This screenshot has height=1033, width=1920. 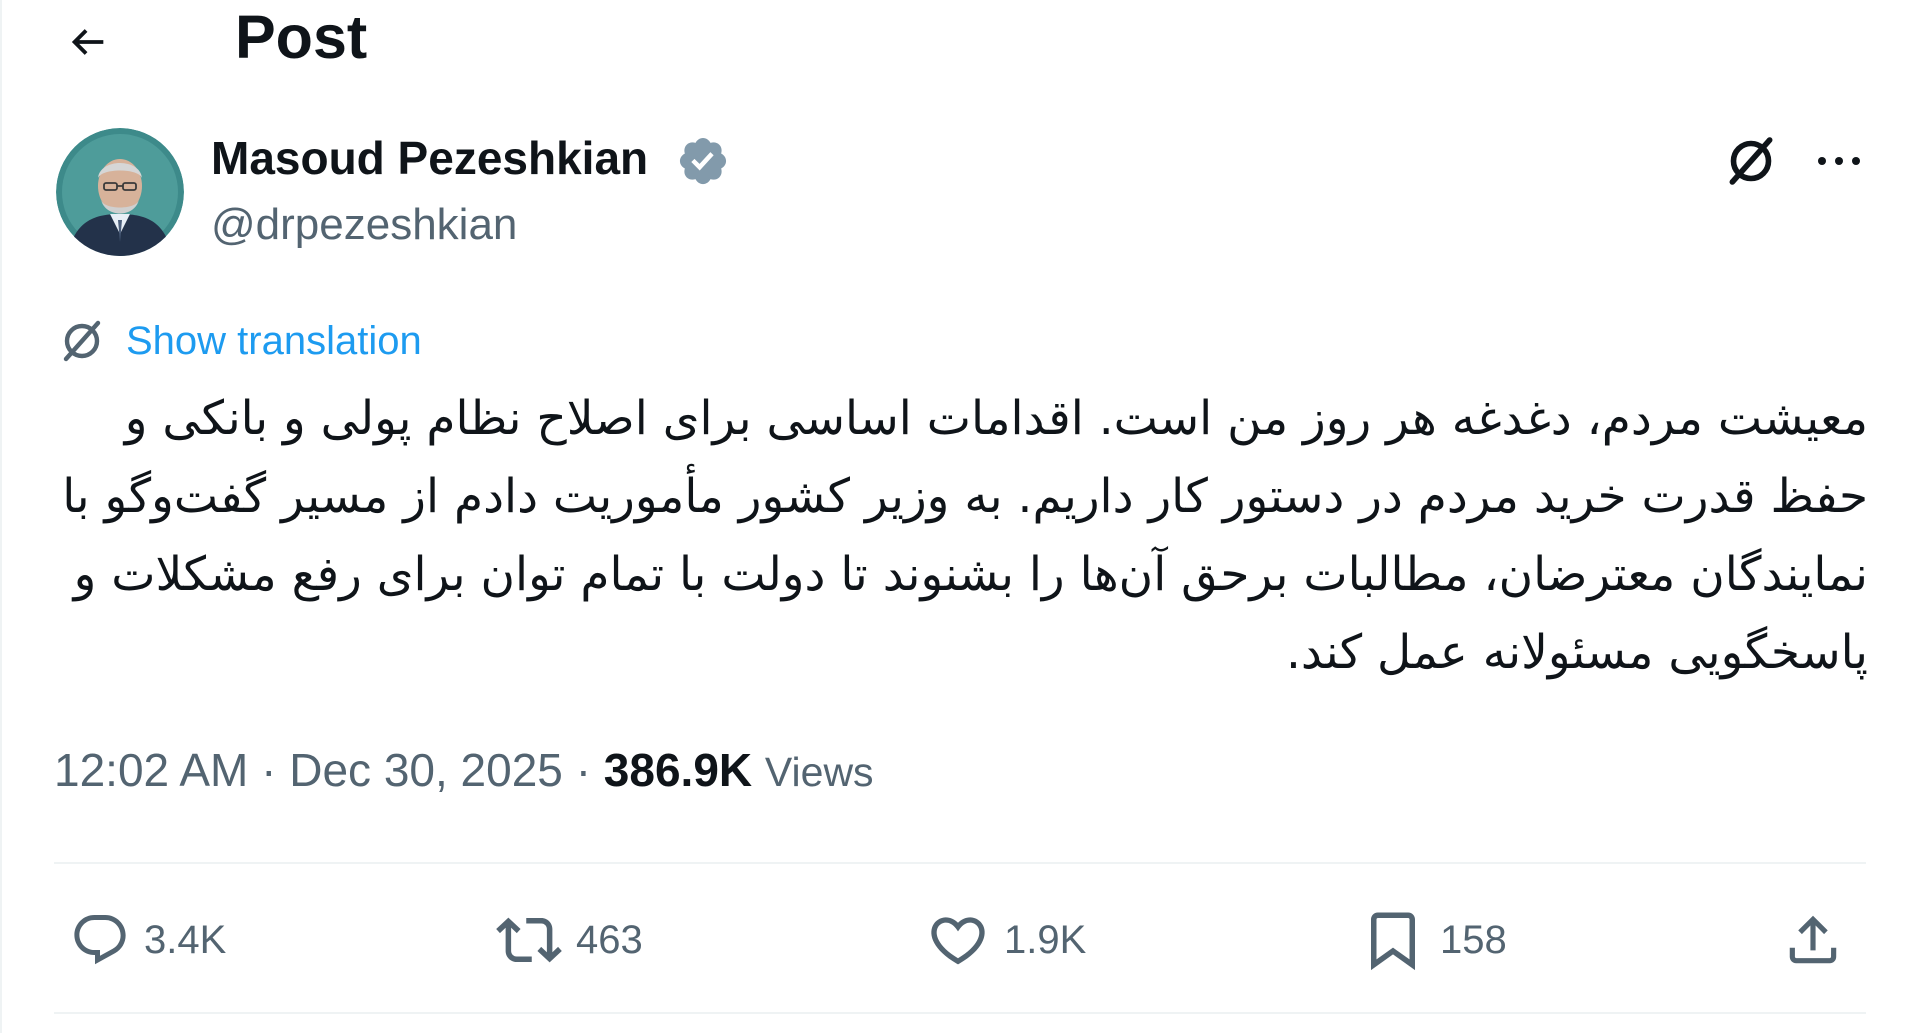 What do you see at coordinates (364, 225) in the screenshot?
I see `author-handle: @drpezeshkian` at bounding box center [364, 225].